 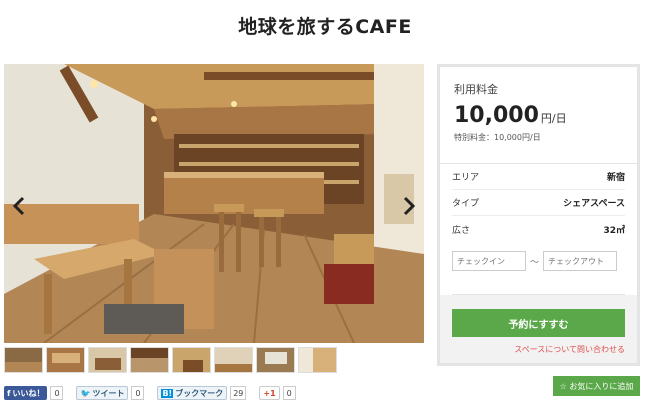 I want to click on google-plus-button: +1, so click(x=269, y=393).